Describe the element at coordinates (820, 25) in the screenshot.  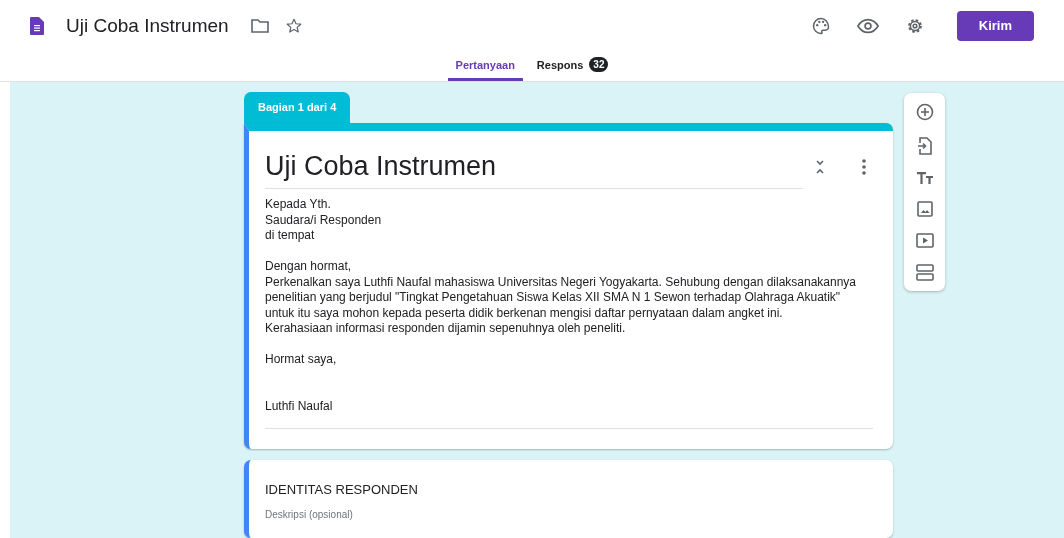
I see `palette-icon` at that location.